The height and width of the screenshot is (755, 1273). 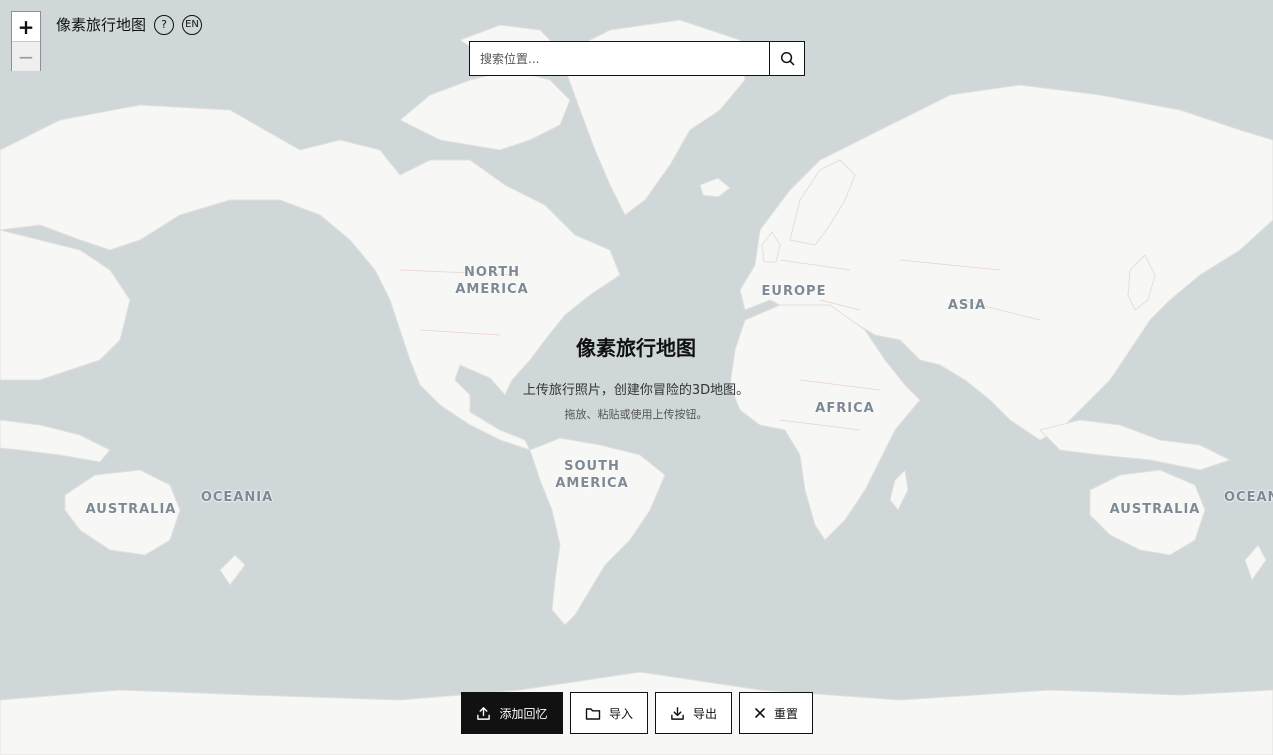 I want to click on zoom-in-button: +, so click(x=26, y=27).